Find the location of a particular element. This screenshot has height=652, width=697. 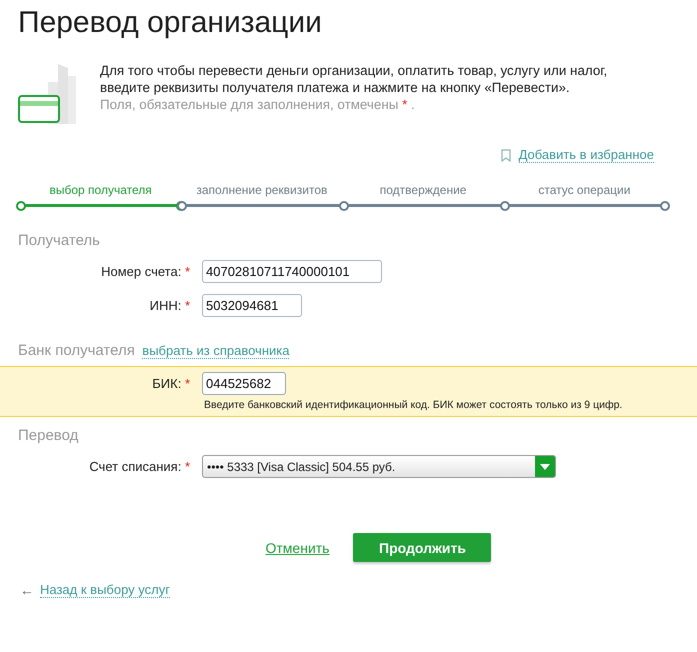

field-label: ИНН: * is located at coordinates (169, 305).